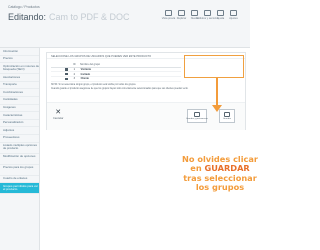 This screenshot has width=320, height=250. Describe the element at coordinates (19, 109) in the screenshot. I see `sidebar-item-imagenes: Imágenes` at that location.